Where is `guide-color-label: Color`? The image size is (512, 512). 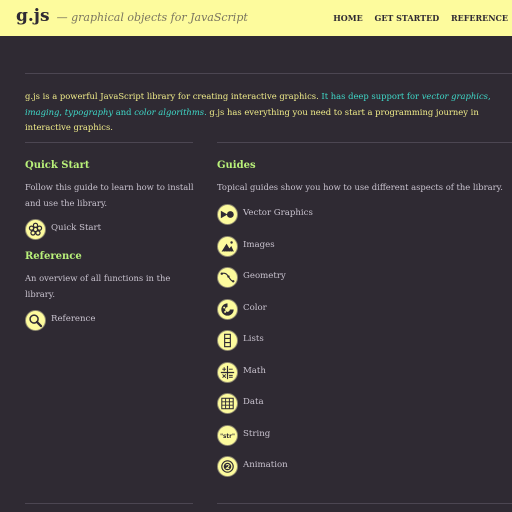
guide-color-label: Color is located at coordinates (255, 308).